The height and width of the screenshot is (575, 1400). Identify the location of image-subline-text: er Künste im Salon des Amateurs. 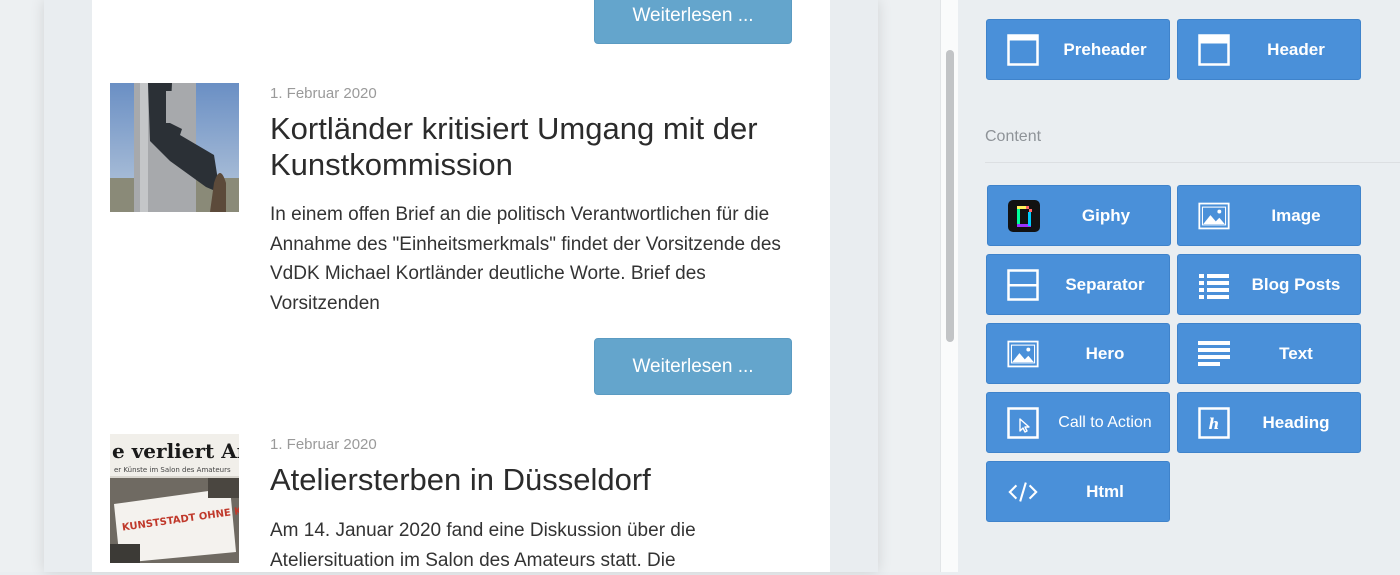
(172, 470).